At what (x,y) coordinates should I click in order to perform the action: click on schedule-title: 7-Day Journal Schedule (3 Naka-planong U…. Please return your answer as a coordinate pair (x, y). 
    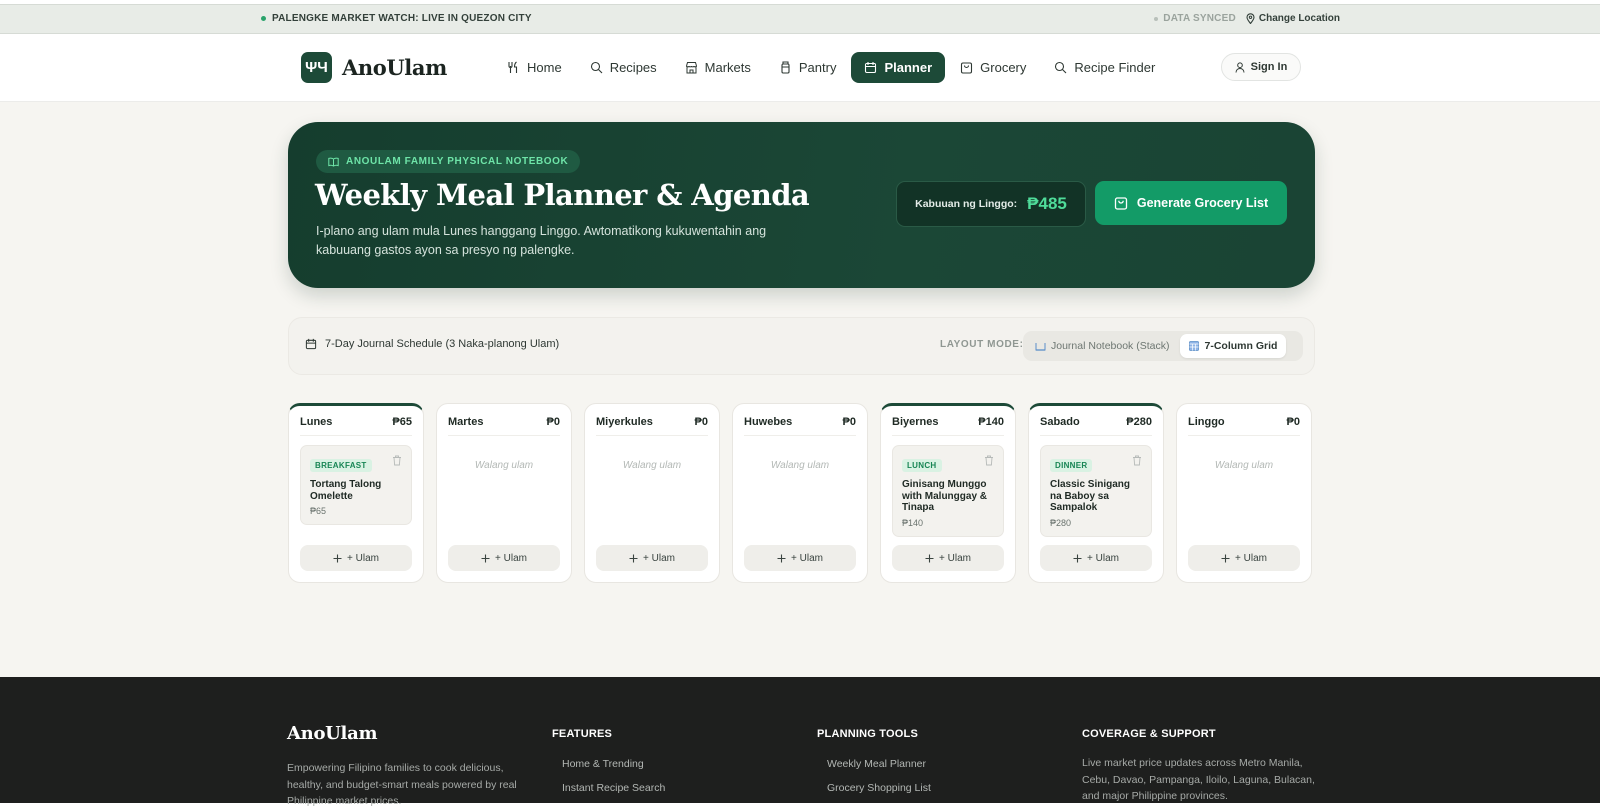
    Looking at the image, I should click on (432, 344).